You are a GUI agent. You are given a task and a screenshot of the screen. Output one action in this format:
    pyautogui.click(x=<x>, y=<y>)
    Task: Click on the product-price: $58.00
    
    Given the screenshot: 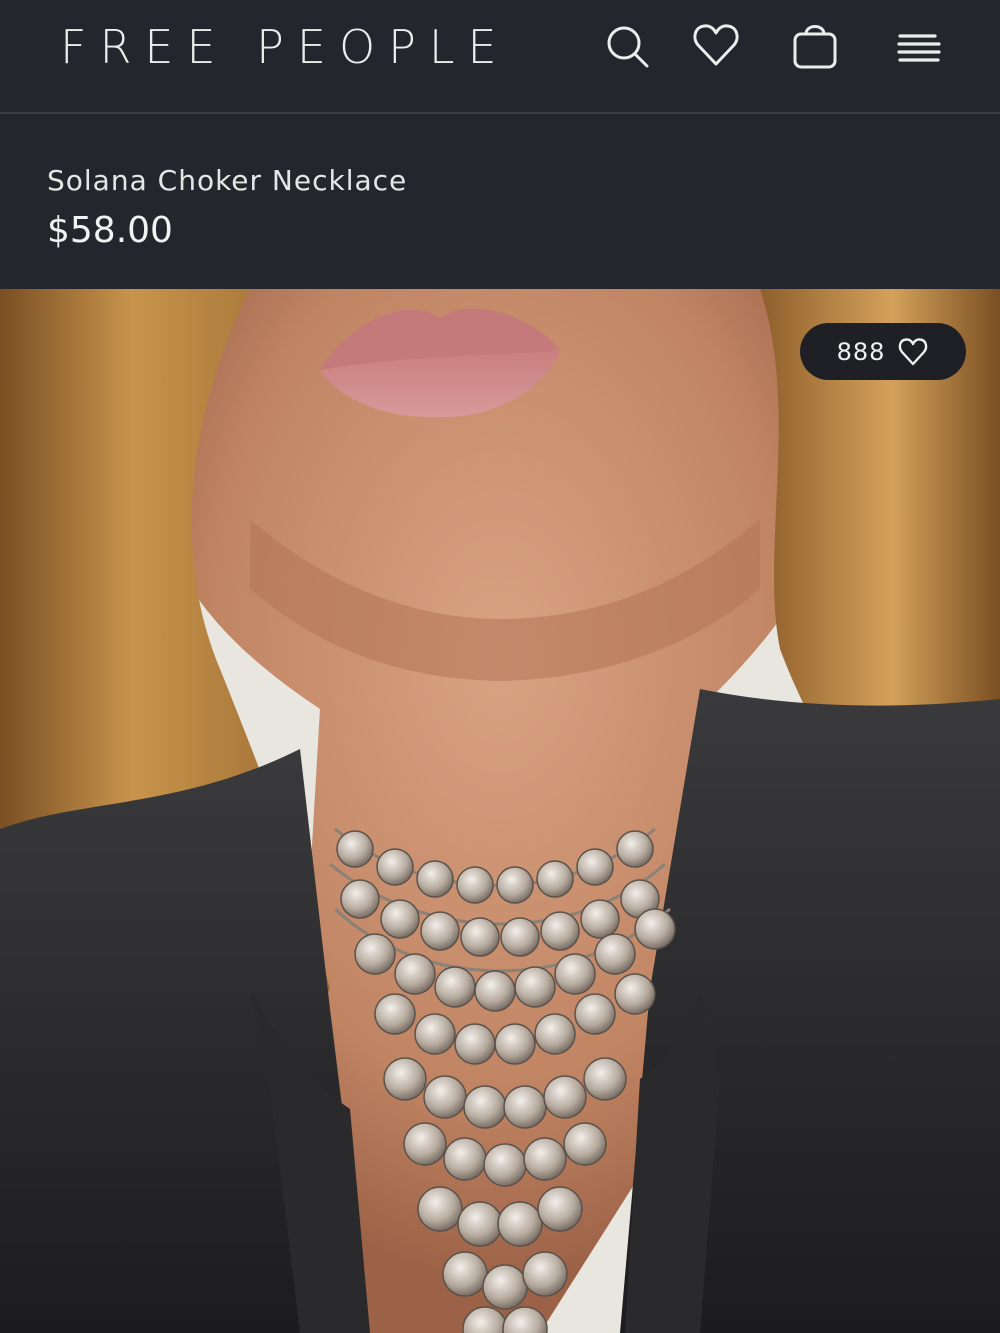 What is the action you would take?
    pyautogui.click(x=110, y=230)
    